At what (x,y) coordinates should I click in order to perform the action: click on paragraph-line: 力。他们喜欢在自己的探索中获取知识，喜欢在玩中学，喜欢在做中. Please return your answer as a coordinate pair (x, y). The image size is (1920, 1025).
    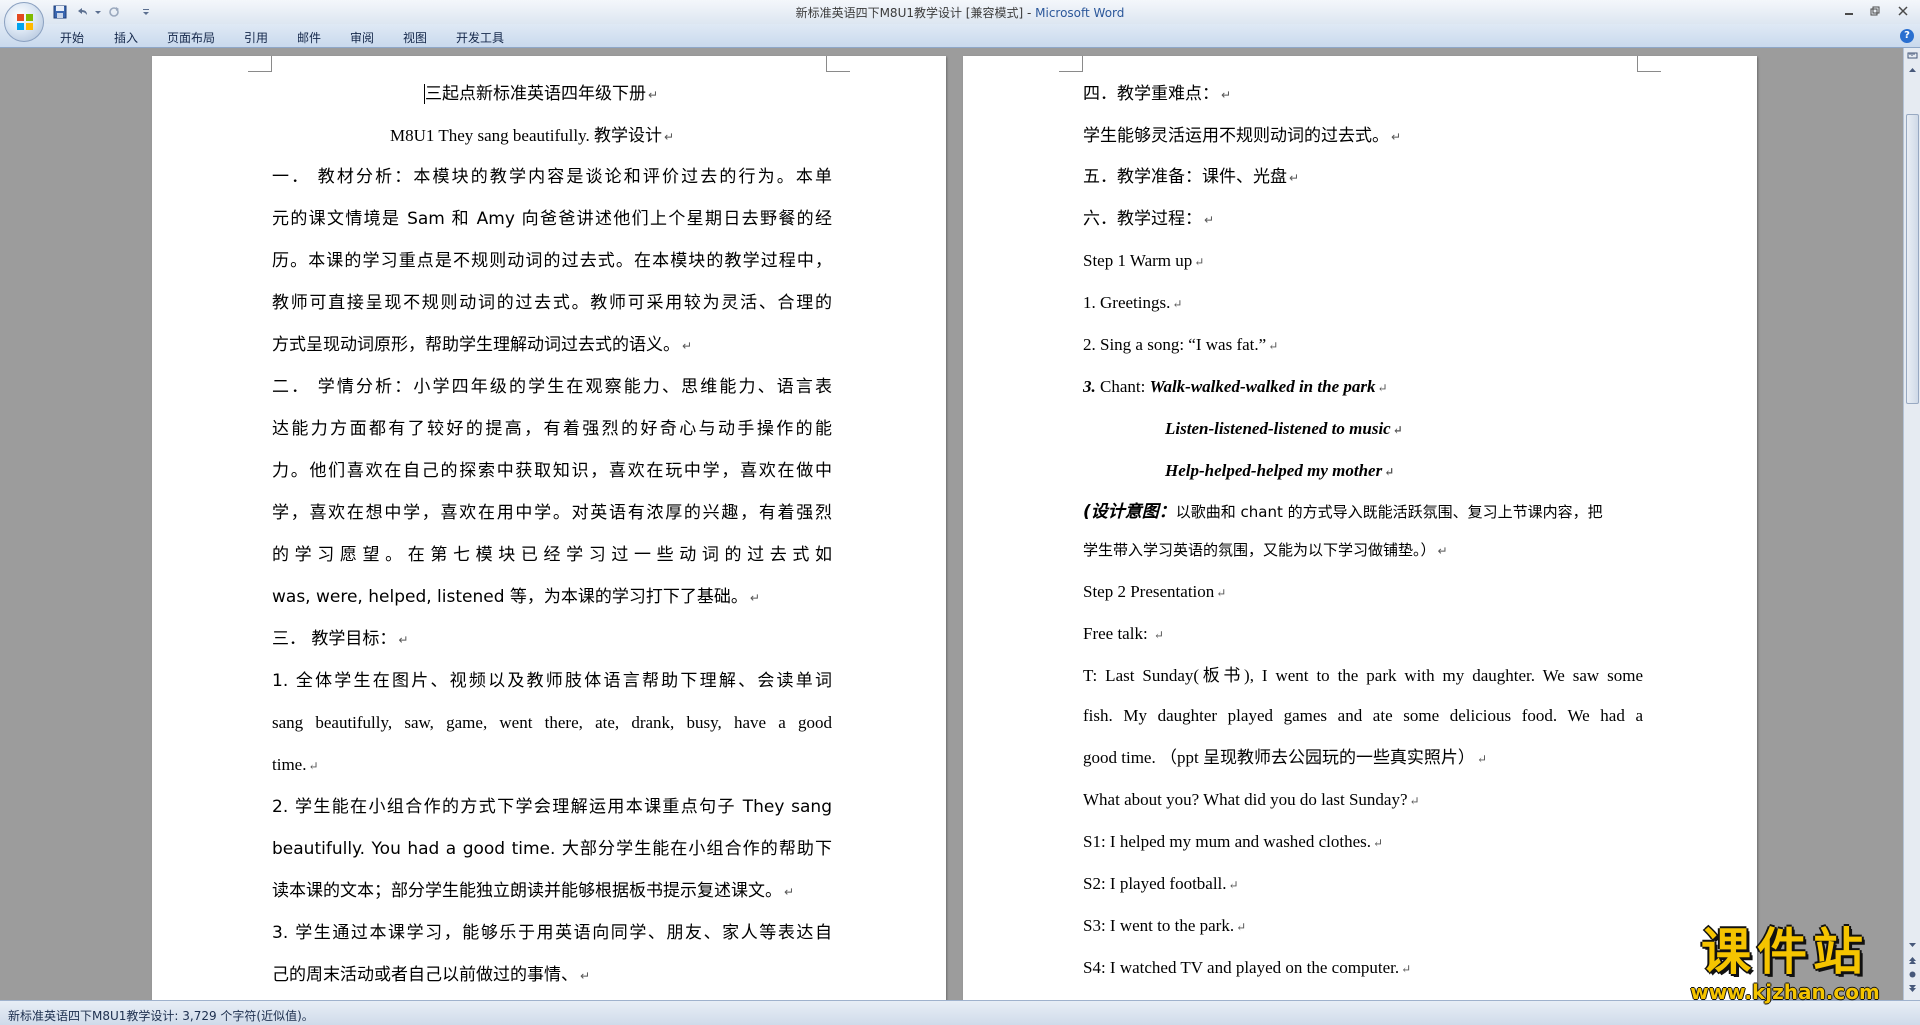
    Looking at the image, I should click on (552, 471).